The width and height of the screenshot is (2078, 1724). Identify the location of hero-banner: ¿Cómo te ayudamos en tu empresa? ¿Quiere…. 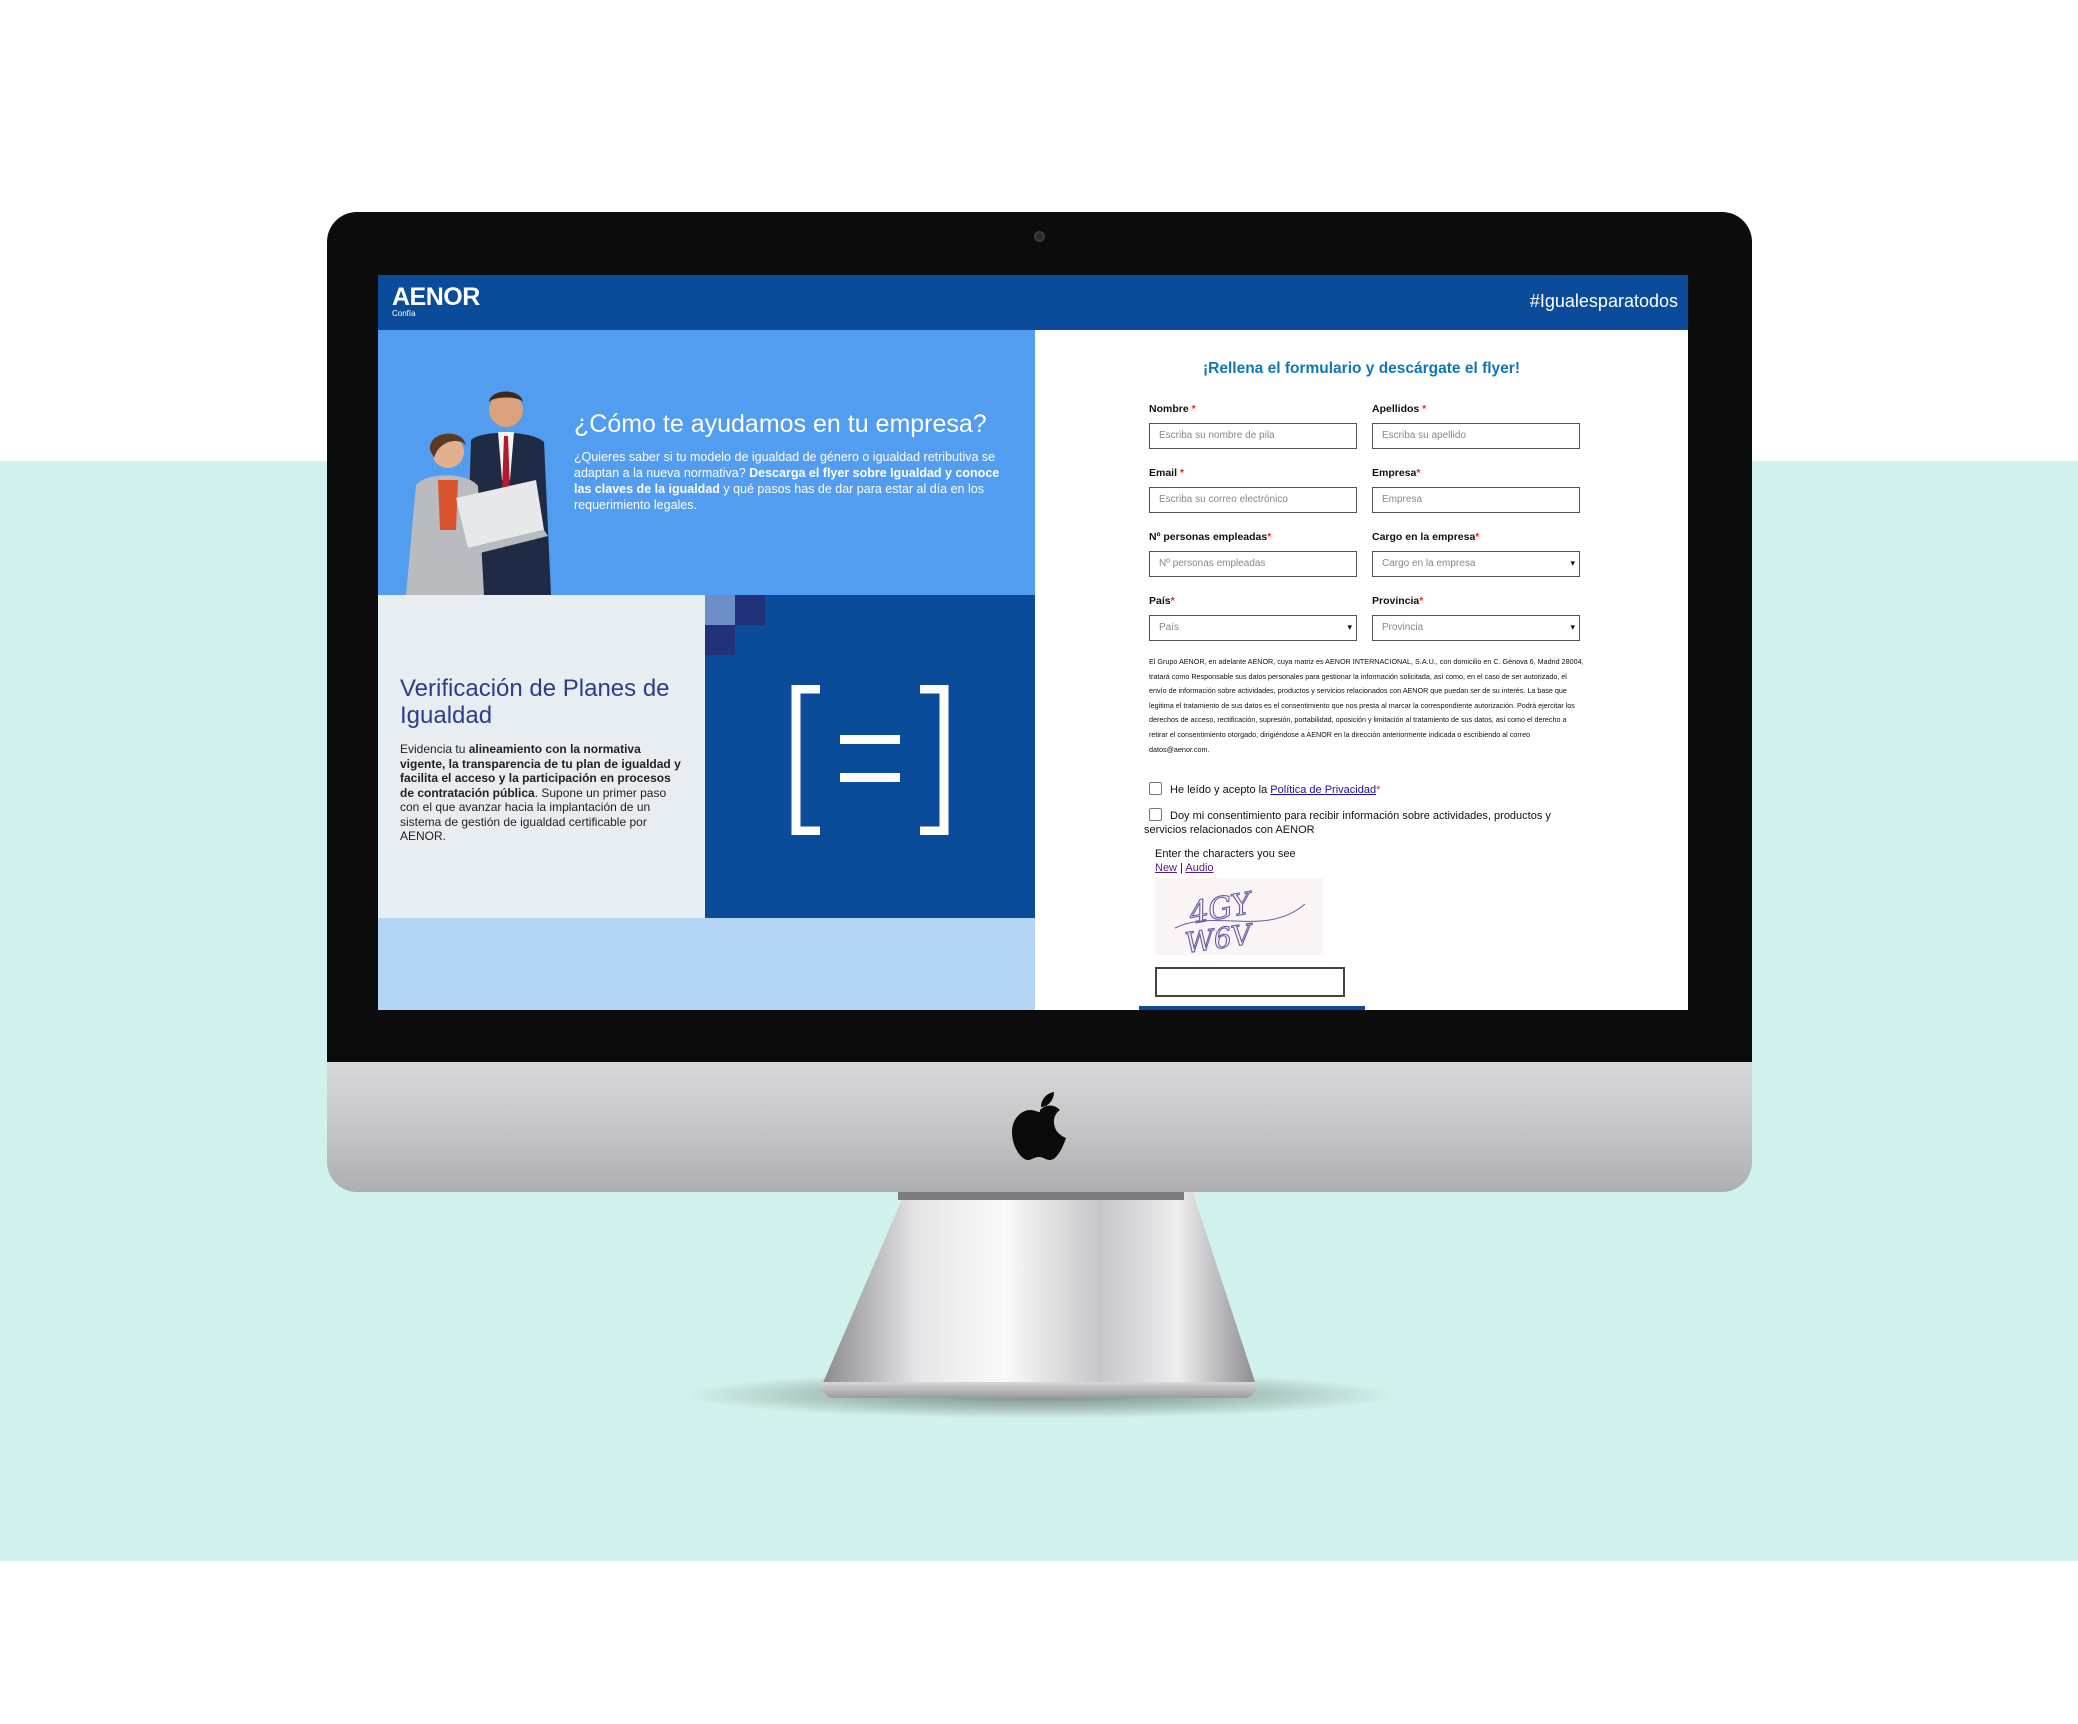
(706, 462).